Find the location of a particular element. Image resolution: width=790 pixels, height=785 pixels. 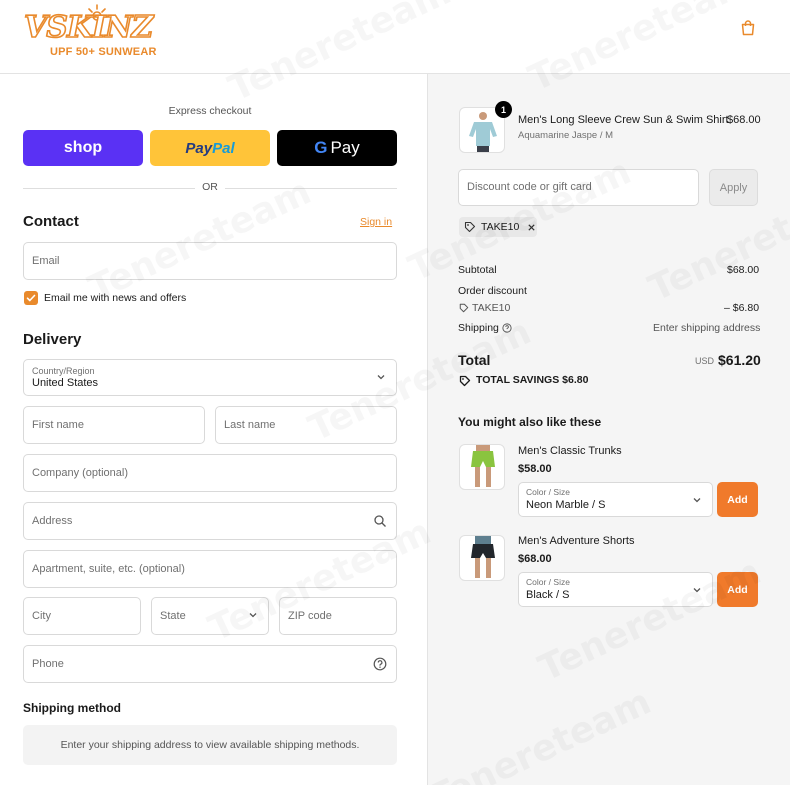

quantity-badge: 1 is located at coordinates (503, 109).